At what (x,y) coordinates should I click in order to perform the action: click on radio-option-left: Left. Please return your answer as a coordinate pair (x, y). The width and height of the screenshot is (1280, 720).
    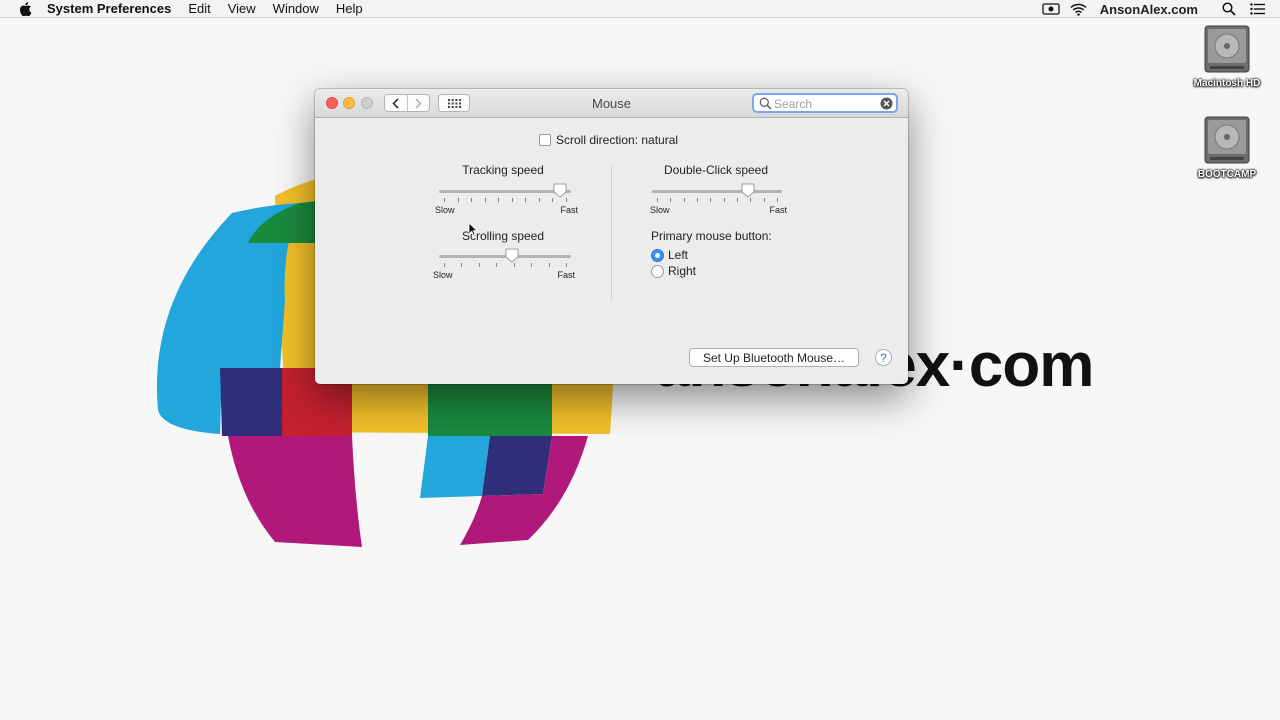
    Looking at the image, I should click on (669, 255).